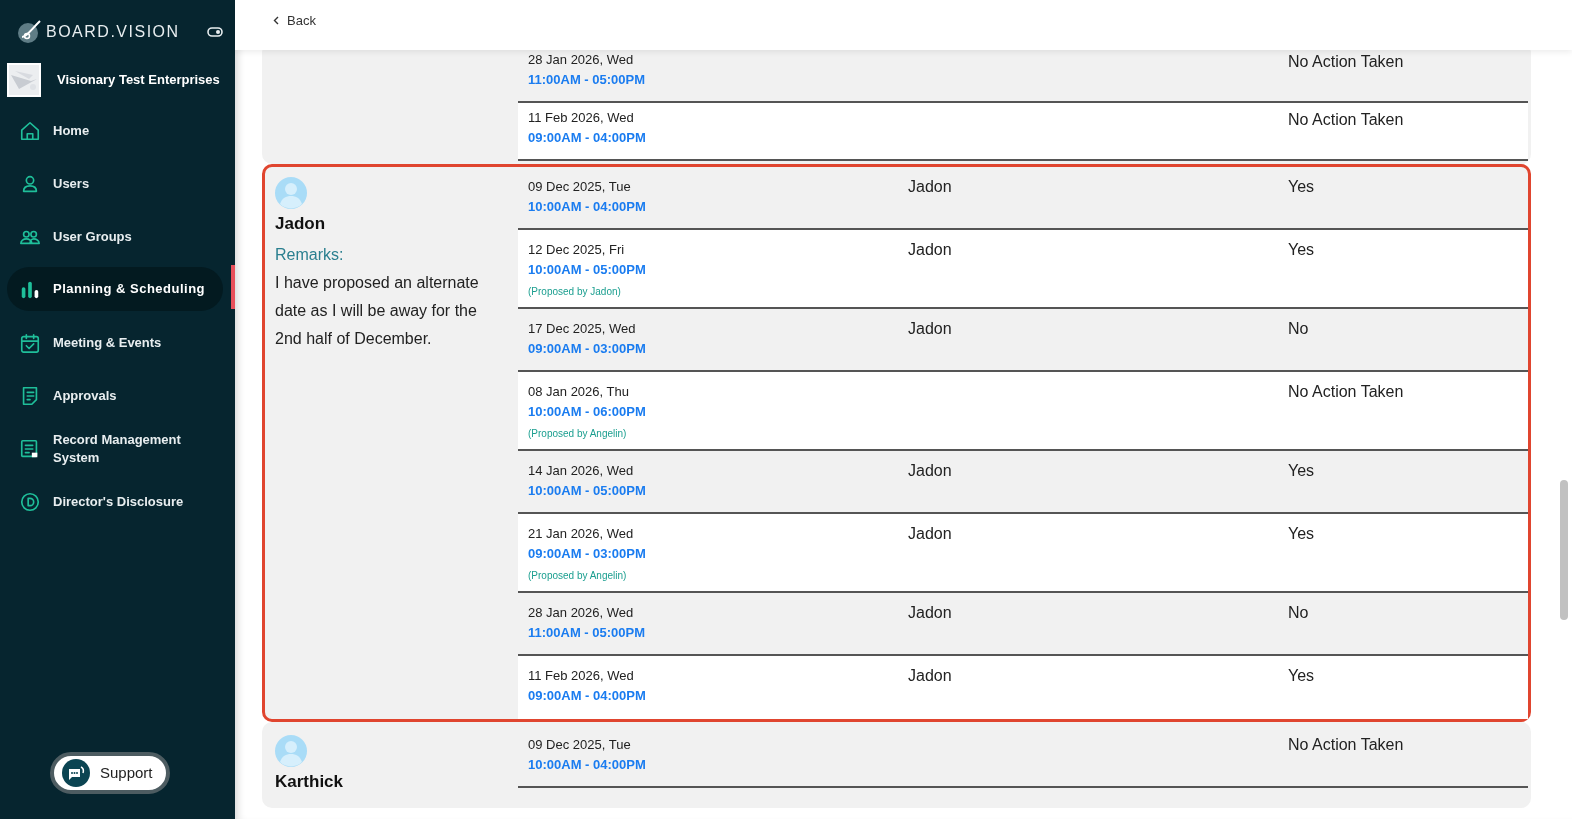 This screenshot has width=1572, height=819. I want to click on back-link: Back, so click(294, 21).